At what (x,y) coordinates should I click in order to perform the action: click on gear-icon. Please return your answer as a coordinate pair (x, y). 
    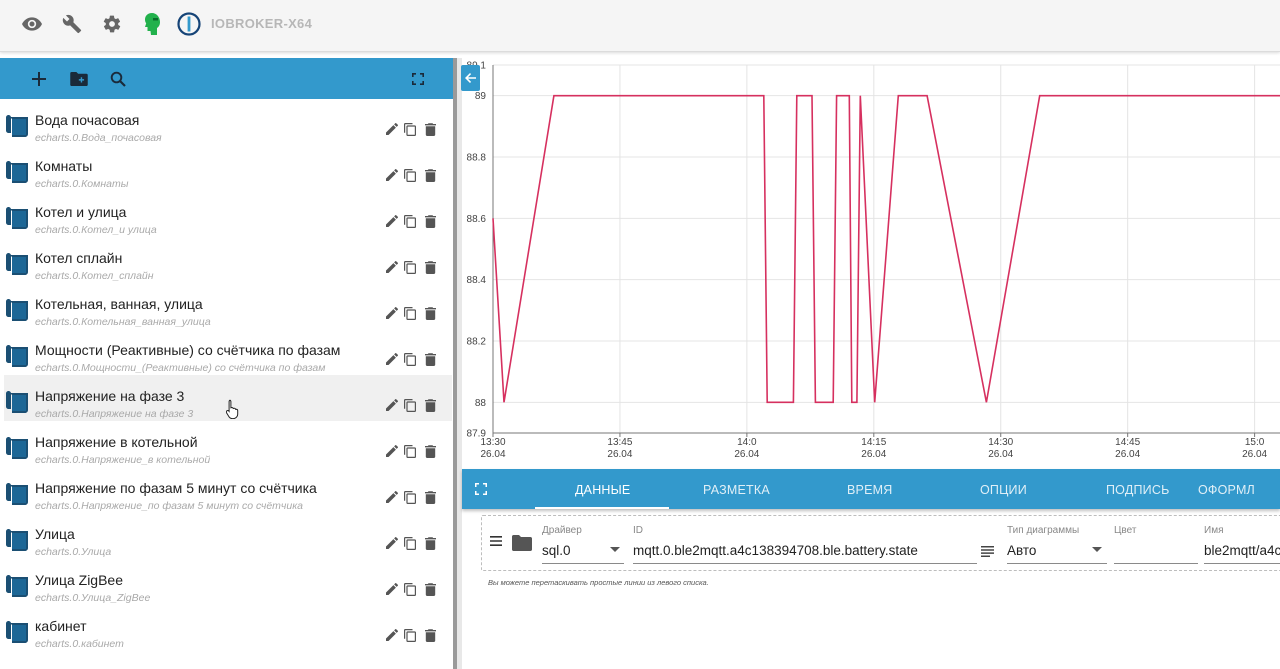
    Looking at the image, I should click on (112, 24).